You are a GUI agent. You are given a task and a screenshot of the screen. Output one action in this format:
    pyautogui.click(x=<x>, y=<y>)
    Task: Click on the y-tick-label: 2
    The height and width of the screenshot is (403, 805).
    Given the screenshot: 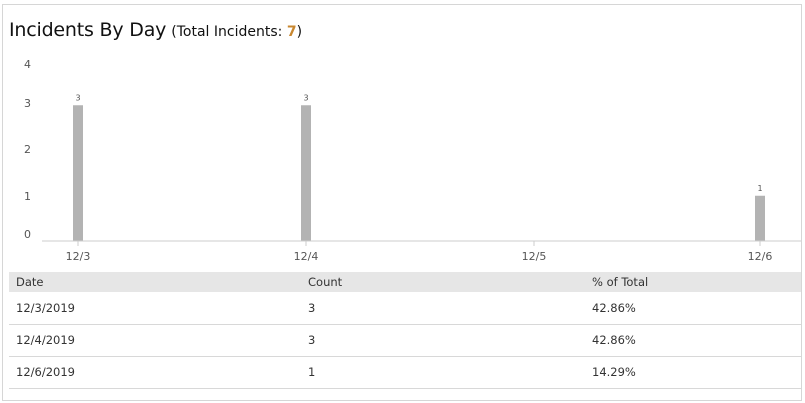 What is the action you would take?
    pyautogui.click(x=27, y=149)
    